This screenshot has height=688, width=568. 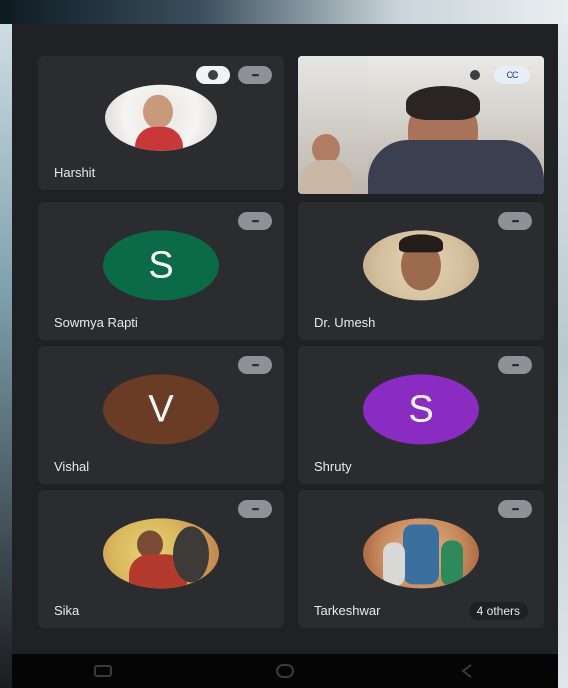 I want to click on right-bezel, so click(x=563, y=356).